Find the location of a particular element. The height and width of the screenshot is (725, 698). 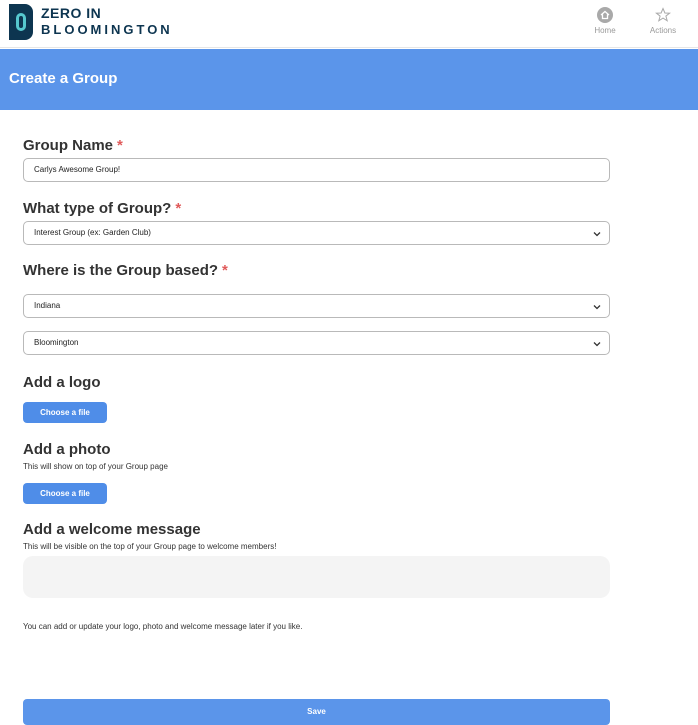

logo-text-line2: BLOOMINGTON is located at coordinates (107, 29).